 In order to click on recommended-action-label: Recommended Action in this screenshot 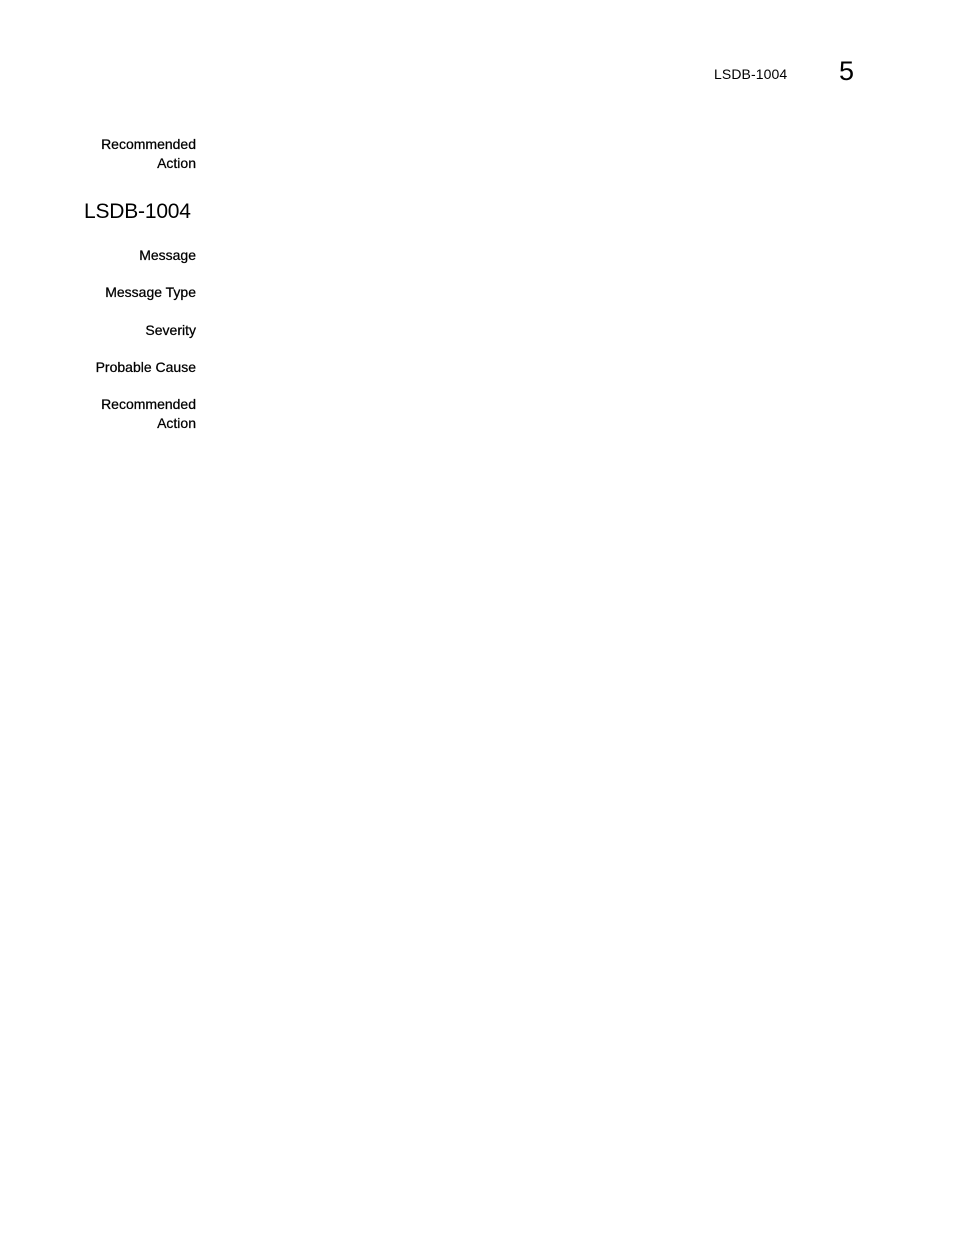, I will do `click(116, 414)`.